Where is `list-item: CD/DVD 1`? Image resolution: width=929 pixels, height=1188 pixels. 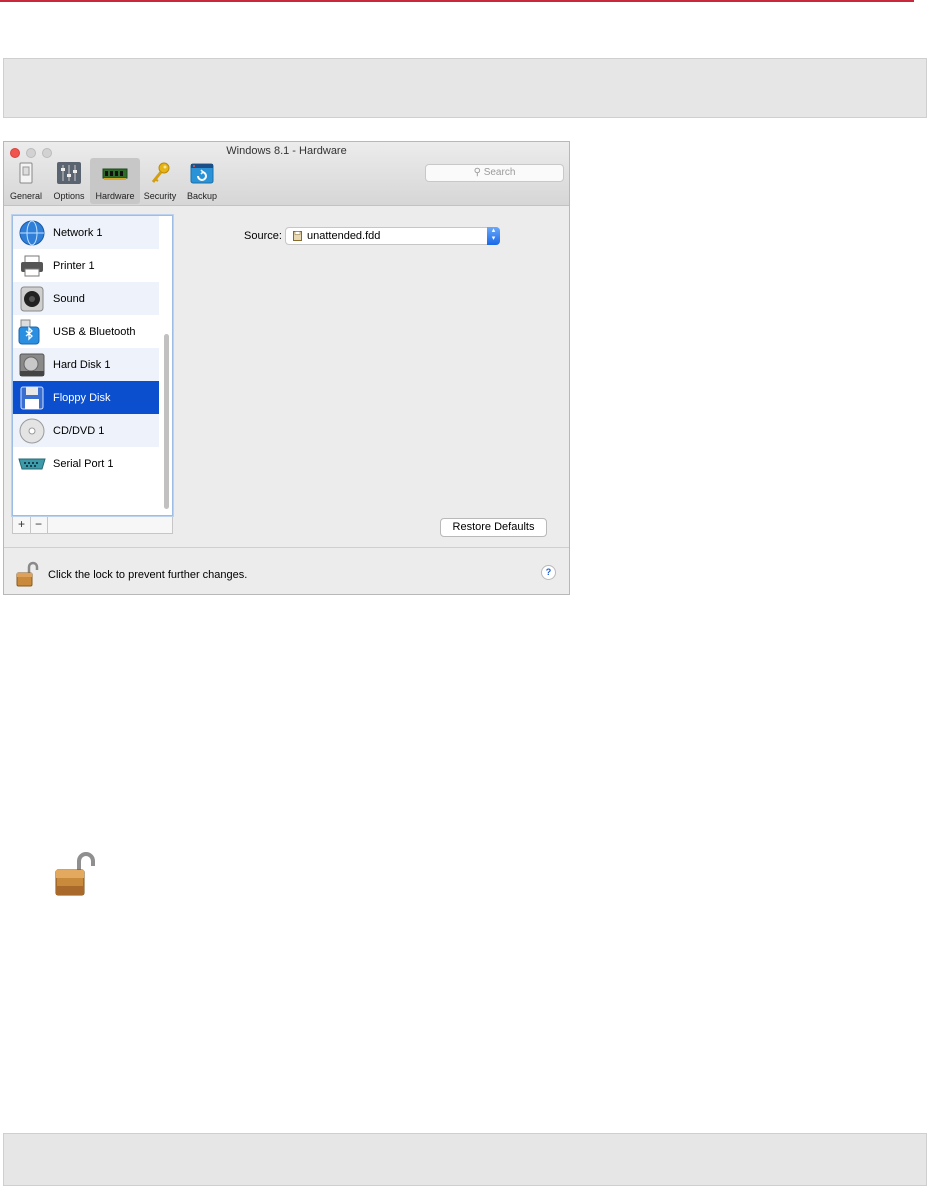
list-item: CD/DVD 1 is located at coordinates (86, 430).